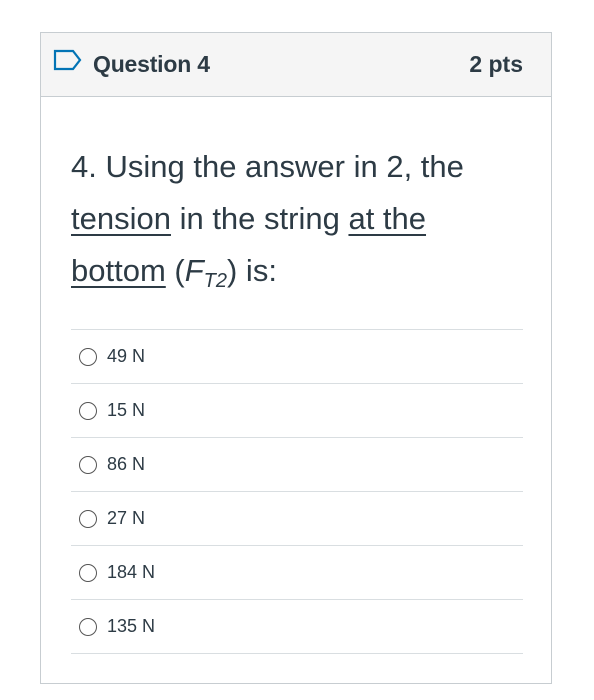 Image resolution: width=594 pixels, height=700 pixels. Describe the element at coordinates (126, 410) in the screenshot. I see `answer-label: 15 N` at that location.